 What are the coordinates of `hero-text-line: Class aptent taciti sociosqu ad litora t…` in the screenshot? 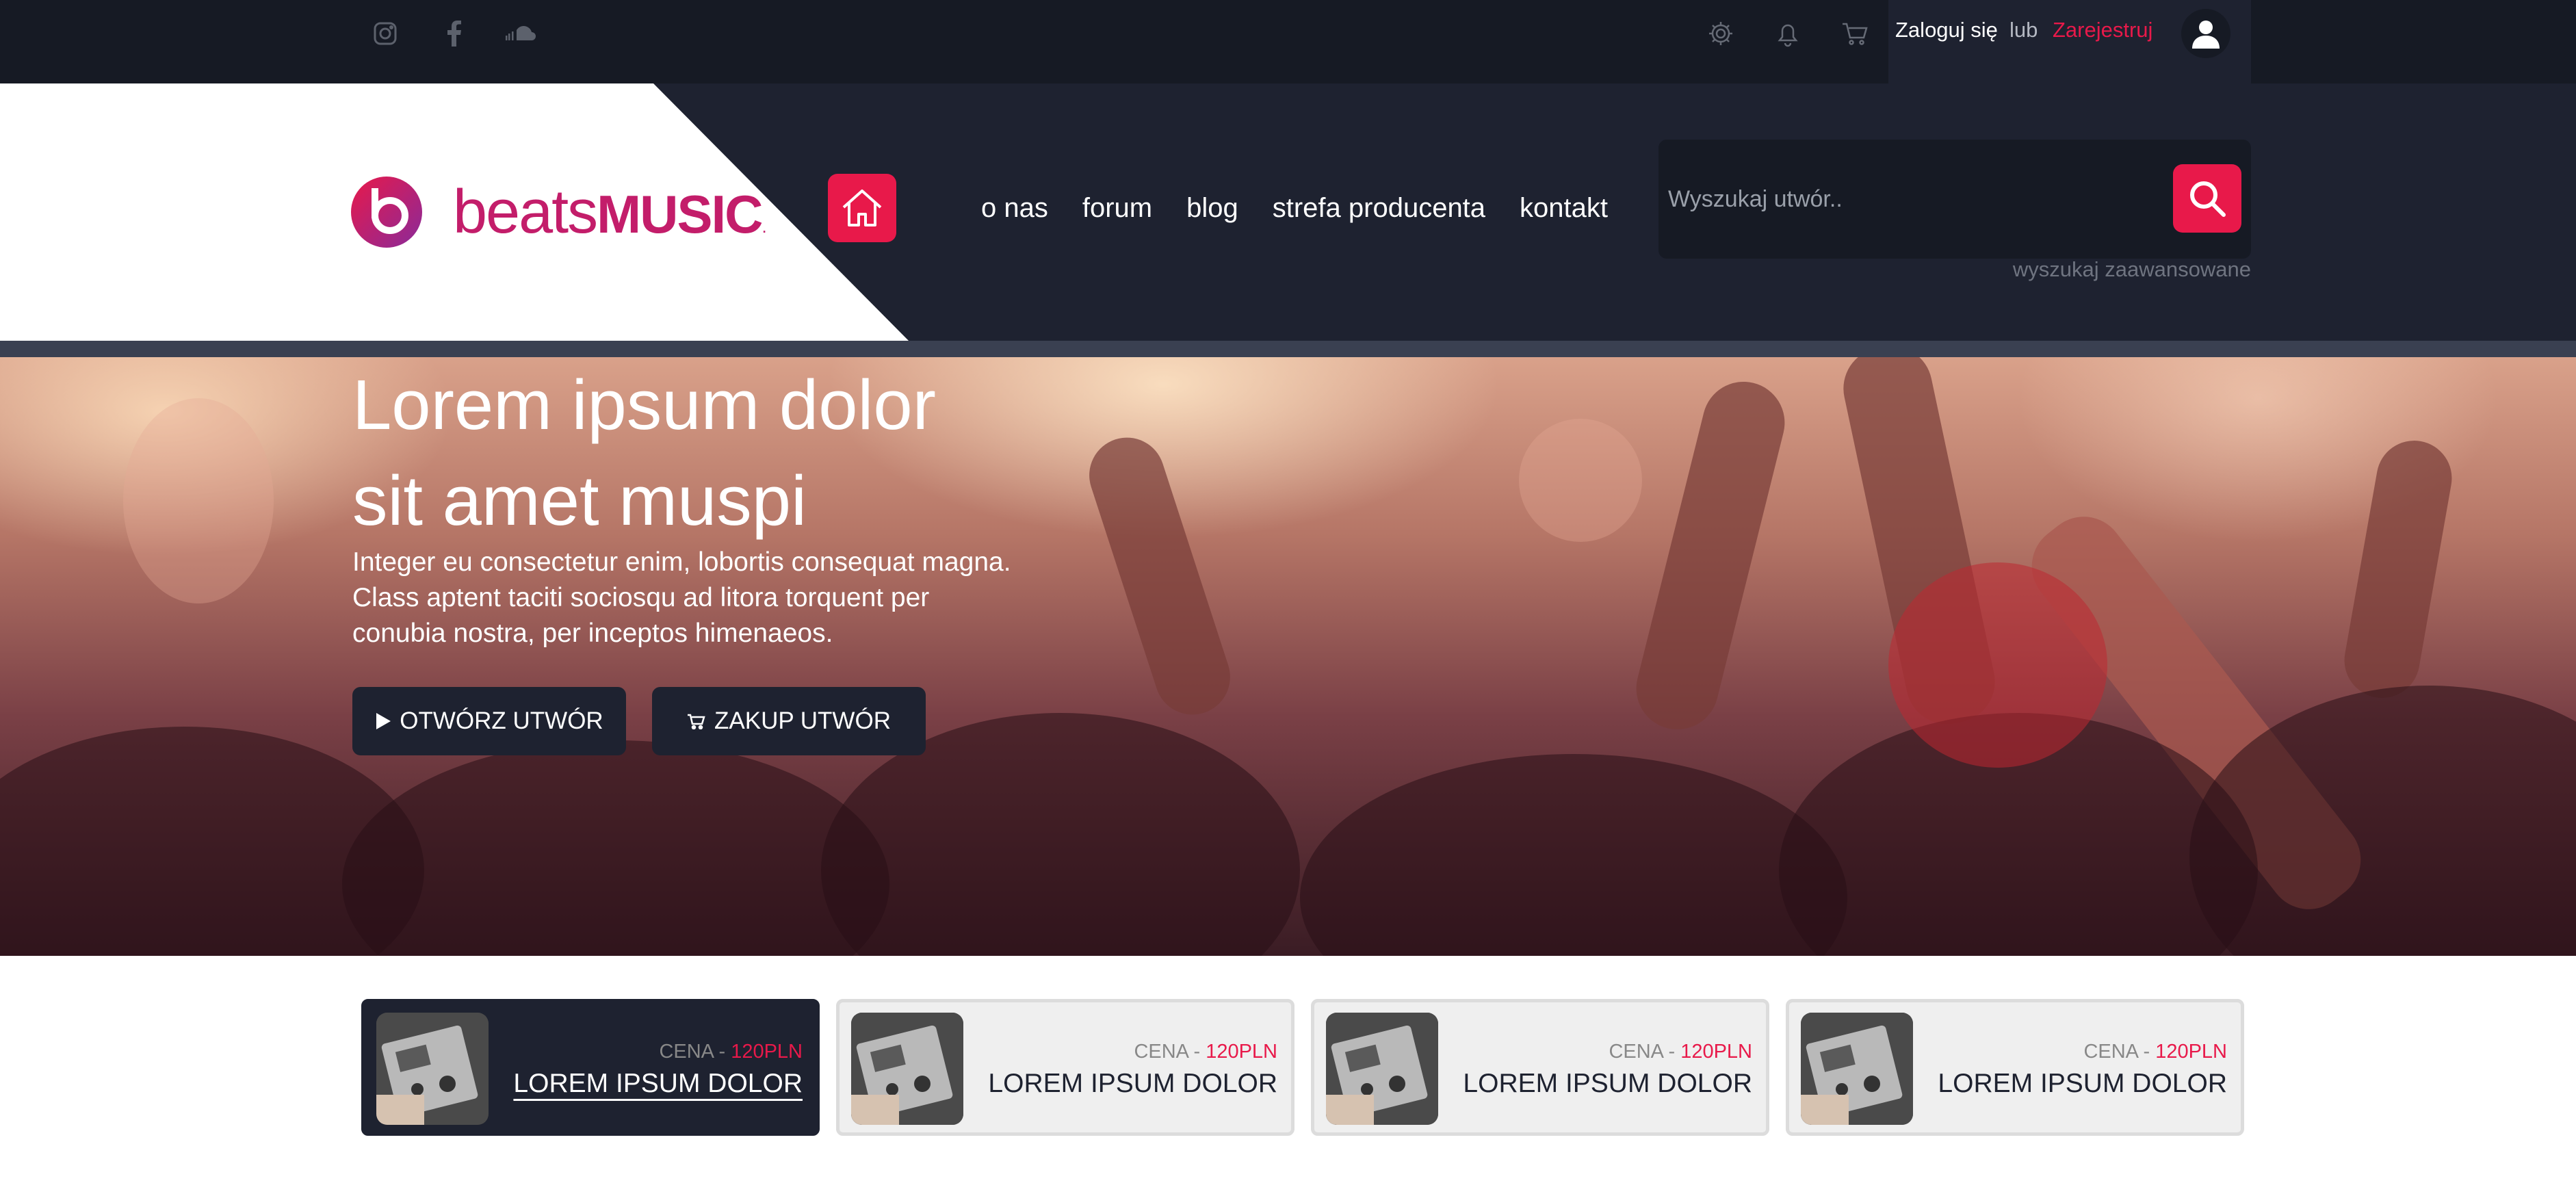 It's located at (641, 597).